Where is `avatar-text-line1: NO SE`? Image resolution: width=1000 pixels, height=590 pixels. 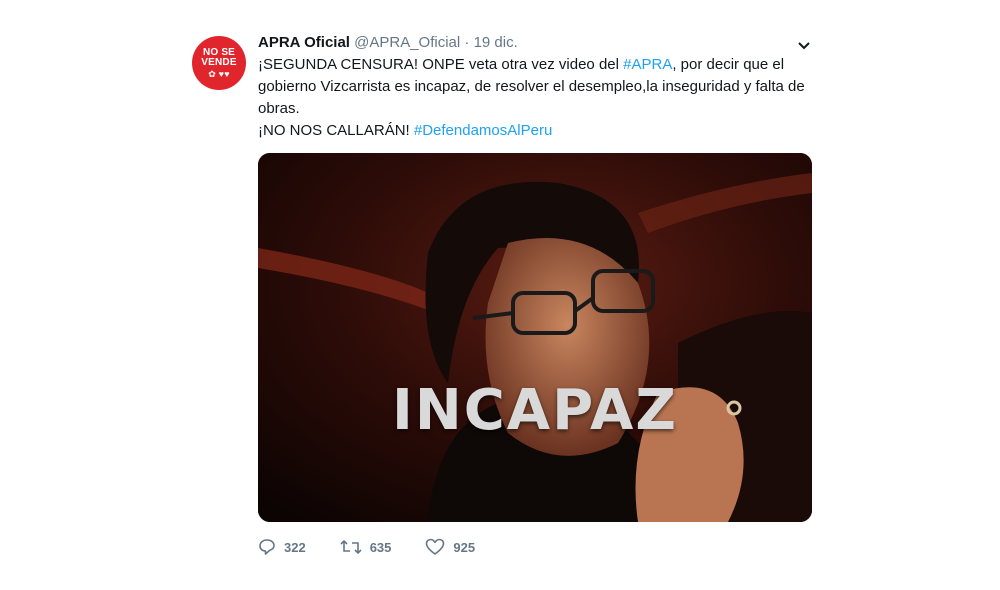 avatar-text-line1: NO SE is located at coordinates (219, 52).